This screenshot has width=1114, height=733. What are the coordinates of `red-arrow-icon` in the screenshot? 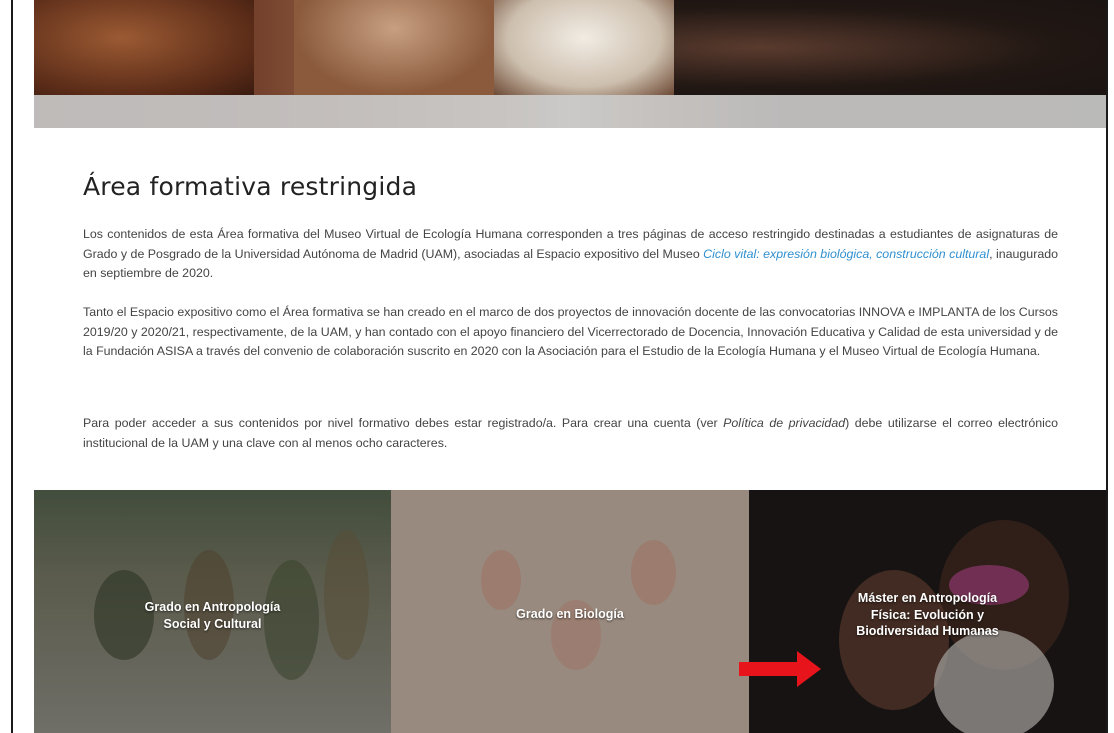 It's located at (780, 669).